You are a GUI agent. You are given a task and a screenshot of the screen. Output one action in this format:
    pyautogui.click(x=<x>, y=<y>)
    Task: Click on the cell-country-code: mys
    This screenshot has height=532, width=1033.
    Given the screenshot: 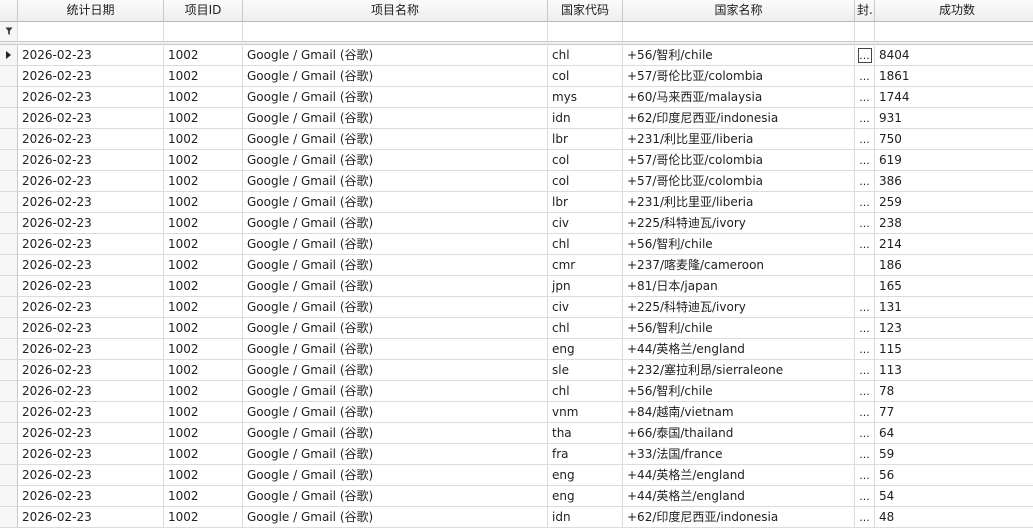 What is the action you would take?
    pyautogui.click(x=585, y=97)
    